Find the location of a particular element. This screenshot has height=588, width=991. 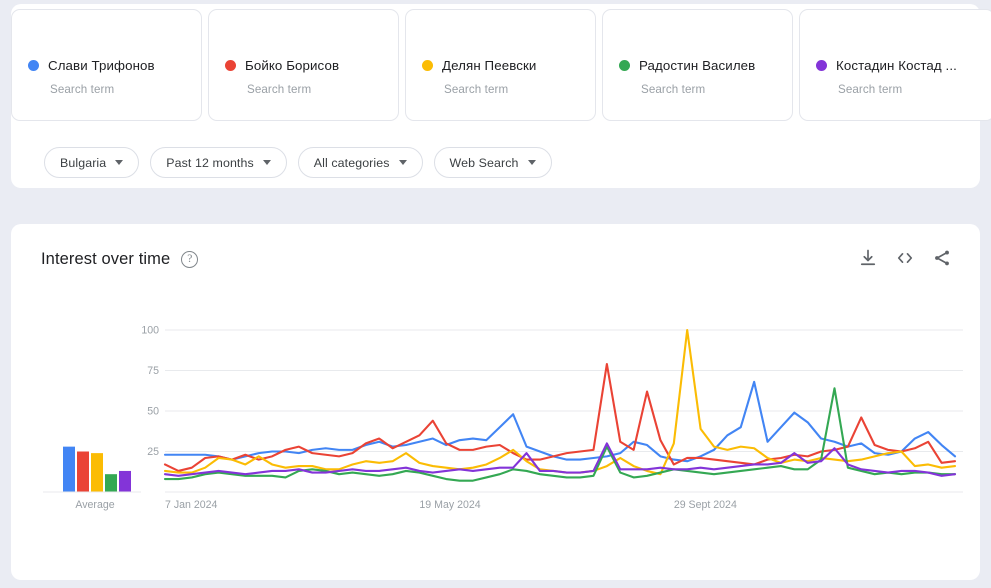

search-term-label: Радостин Василев is located at coordinates (697, 65).